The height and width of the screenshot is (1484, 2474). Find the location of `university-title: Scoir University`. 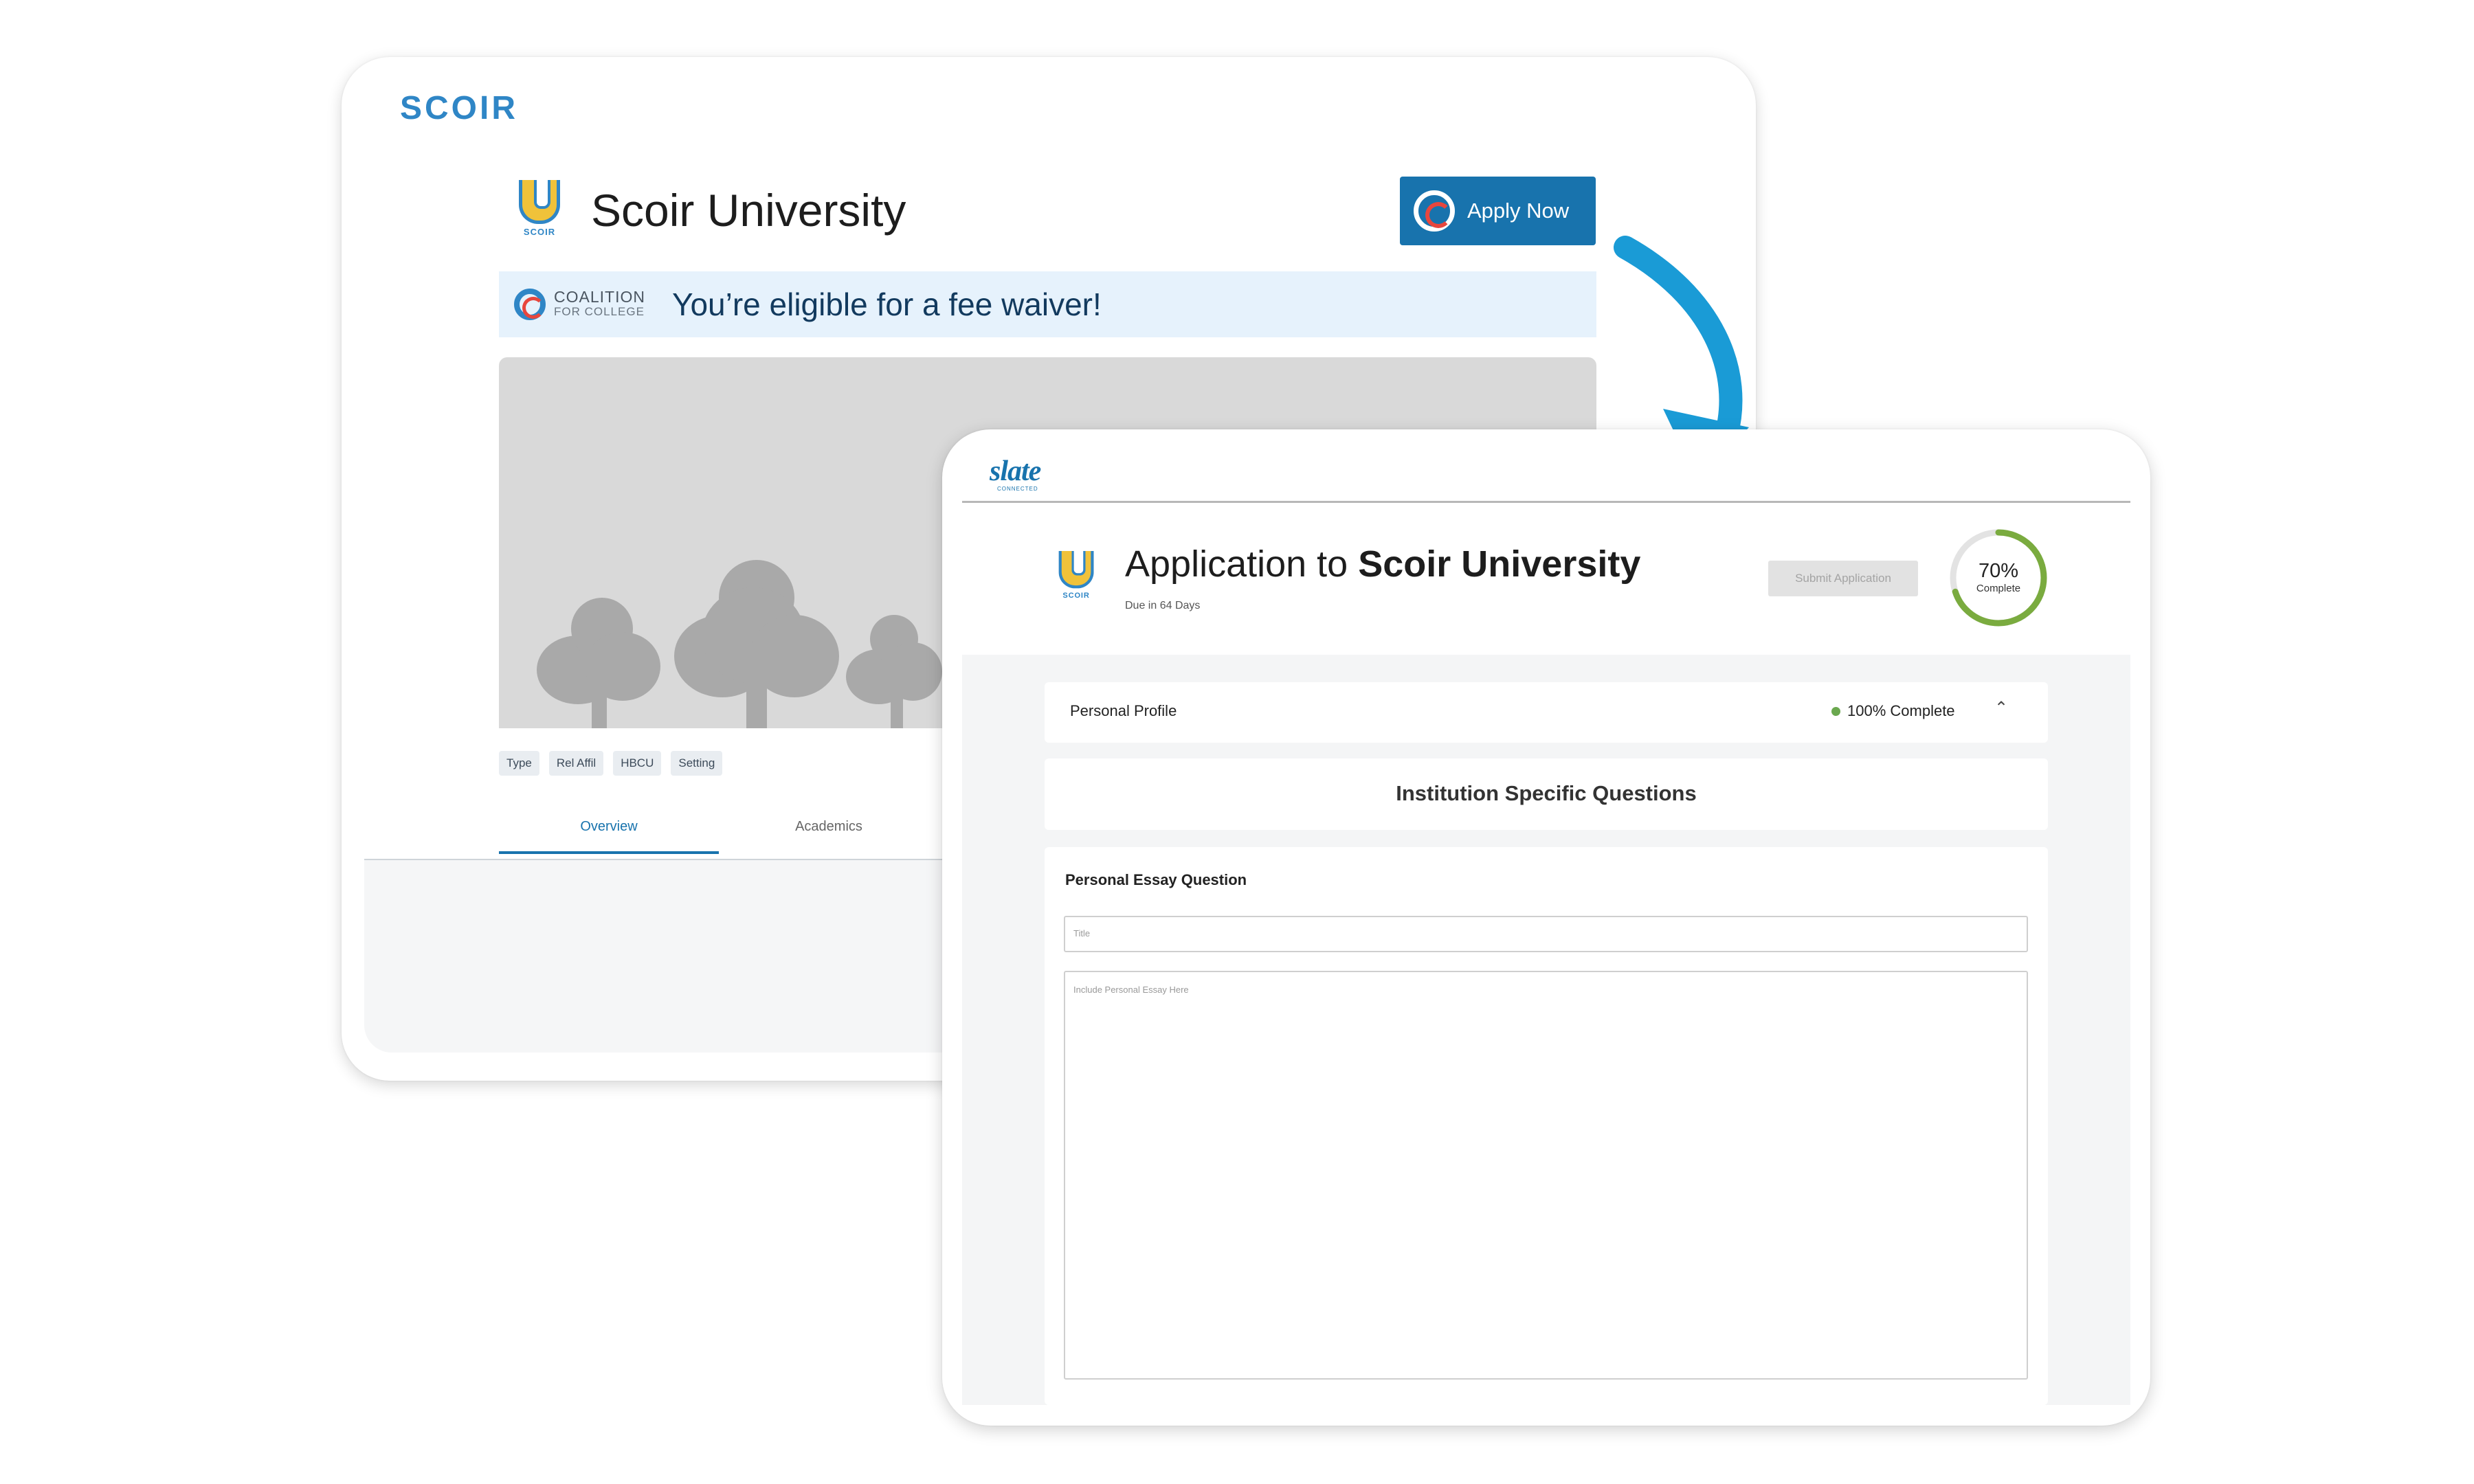

university-title: Scoir University is located at coordinates (748, 210).